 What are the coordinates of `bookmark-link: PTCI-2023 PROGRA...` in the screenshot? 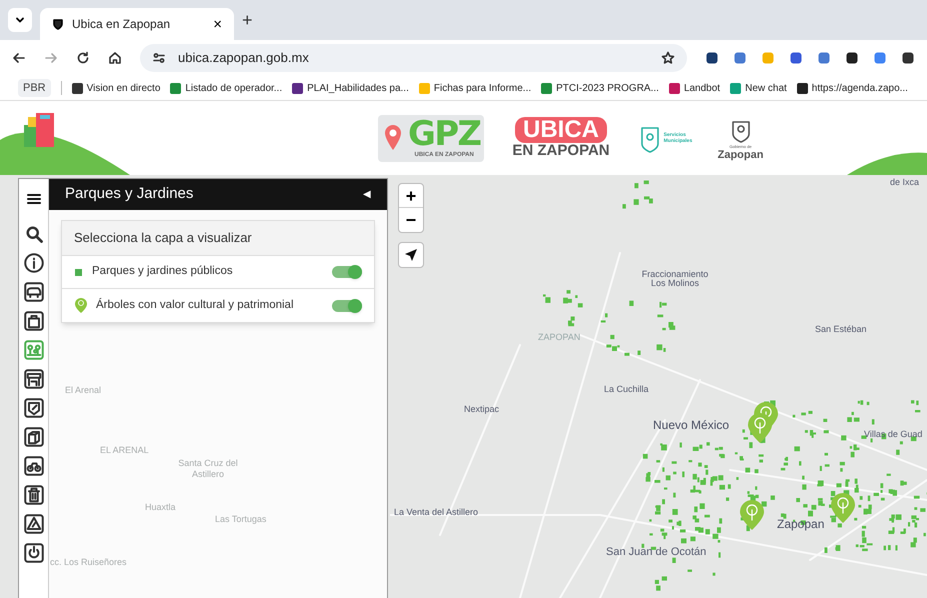 It's located at (600, 88).